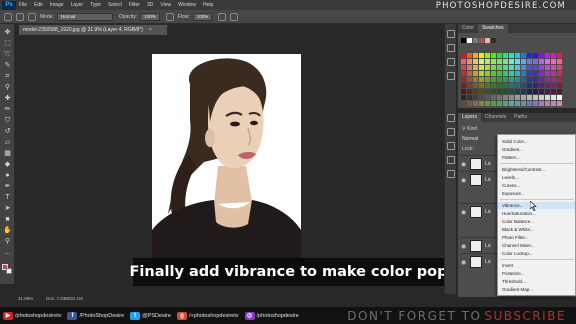 This screenshot has height=324, width=576. Describe the element at coordinates (470, 117) in the screenshot. I see `tab-layers: Layers` at that location.